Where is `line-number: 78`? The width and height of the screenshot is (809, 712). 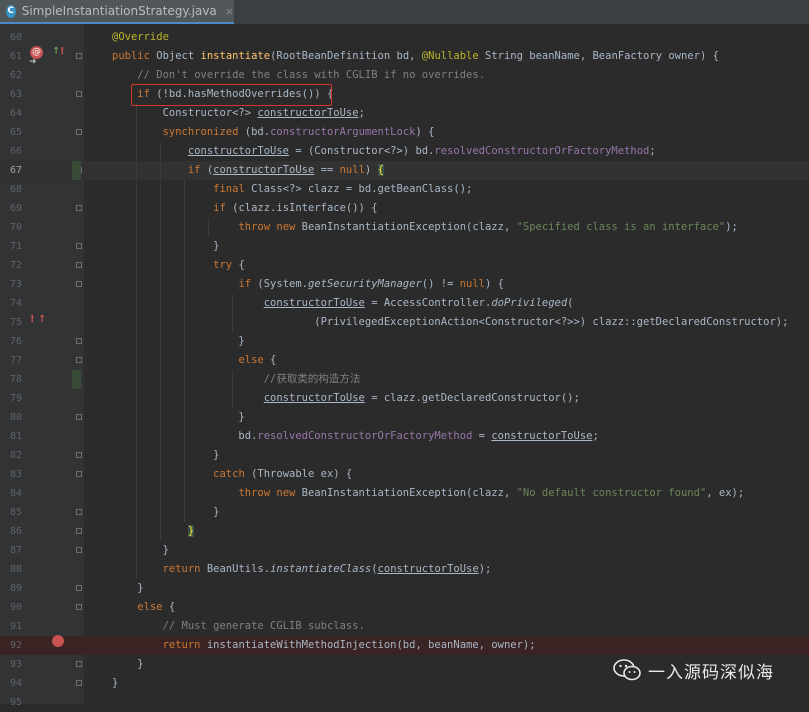
line-number: 78 is located at coordinates (11, 379).